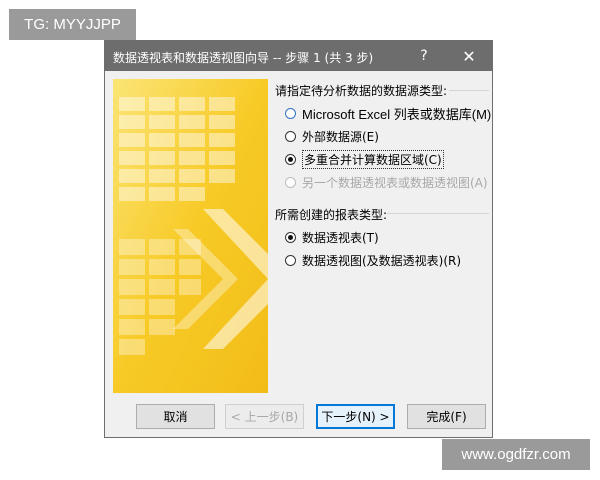  I want to click on radio-pivot-table, so click(290, 237).